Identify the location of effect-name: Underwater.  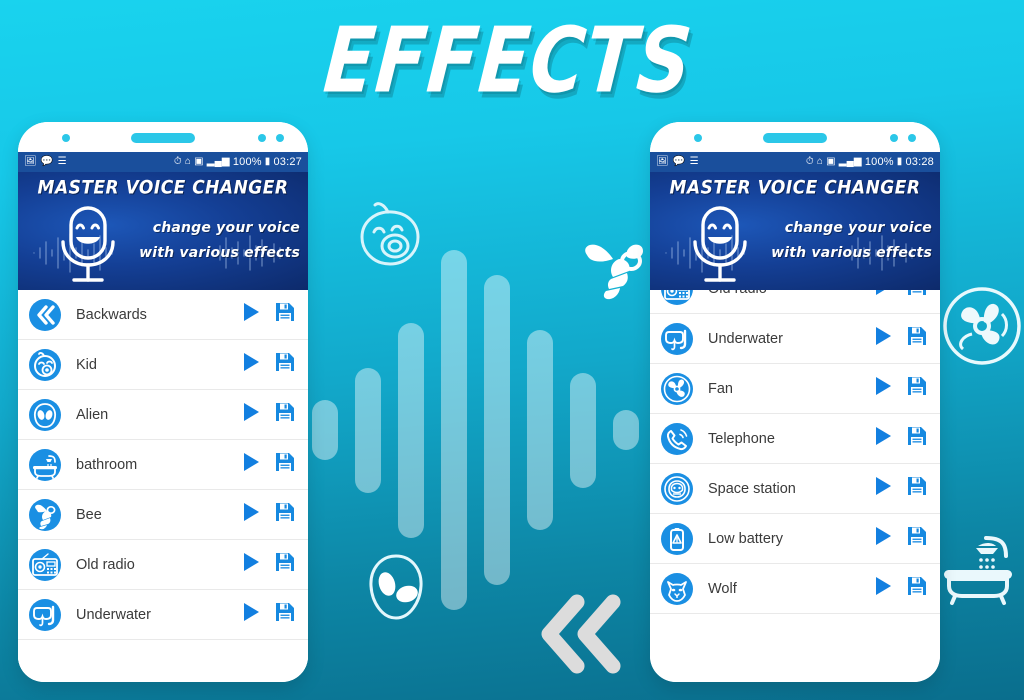
(745, 338).